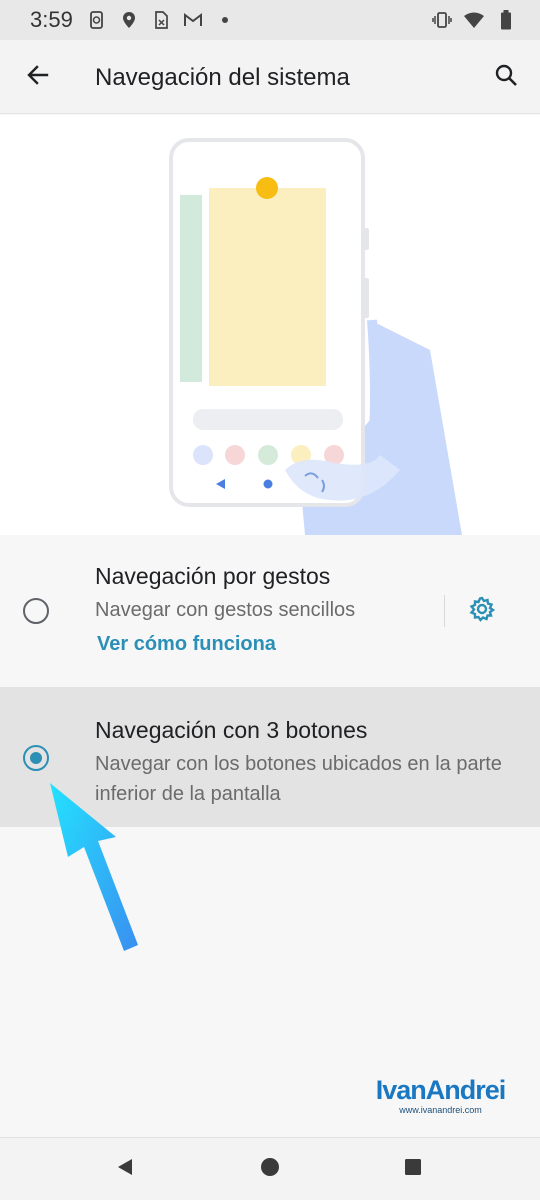 The width and height of the screenshot is (540, 1200). I want to click on gear-icon, so click(482, 611).